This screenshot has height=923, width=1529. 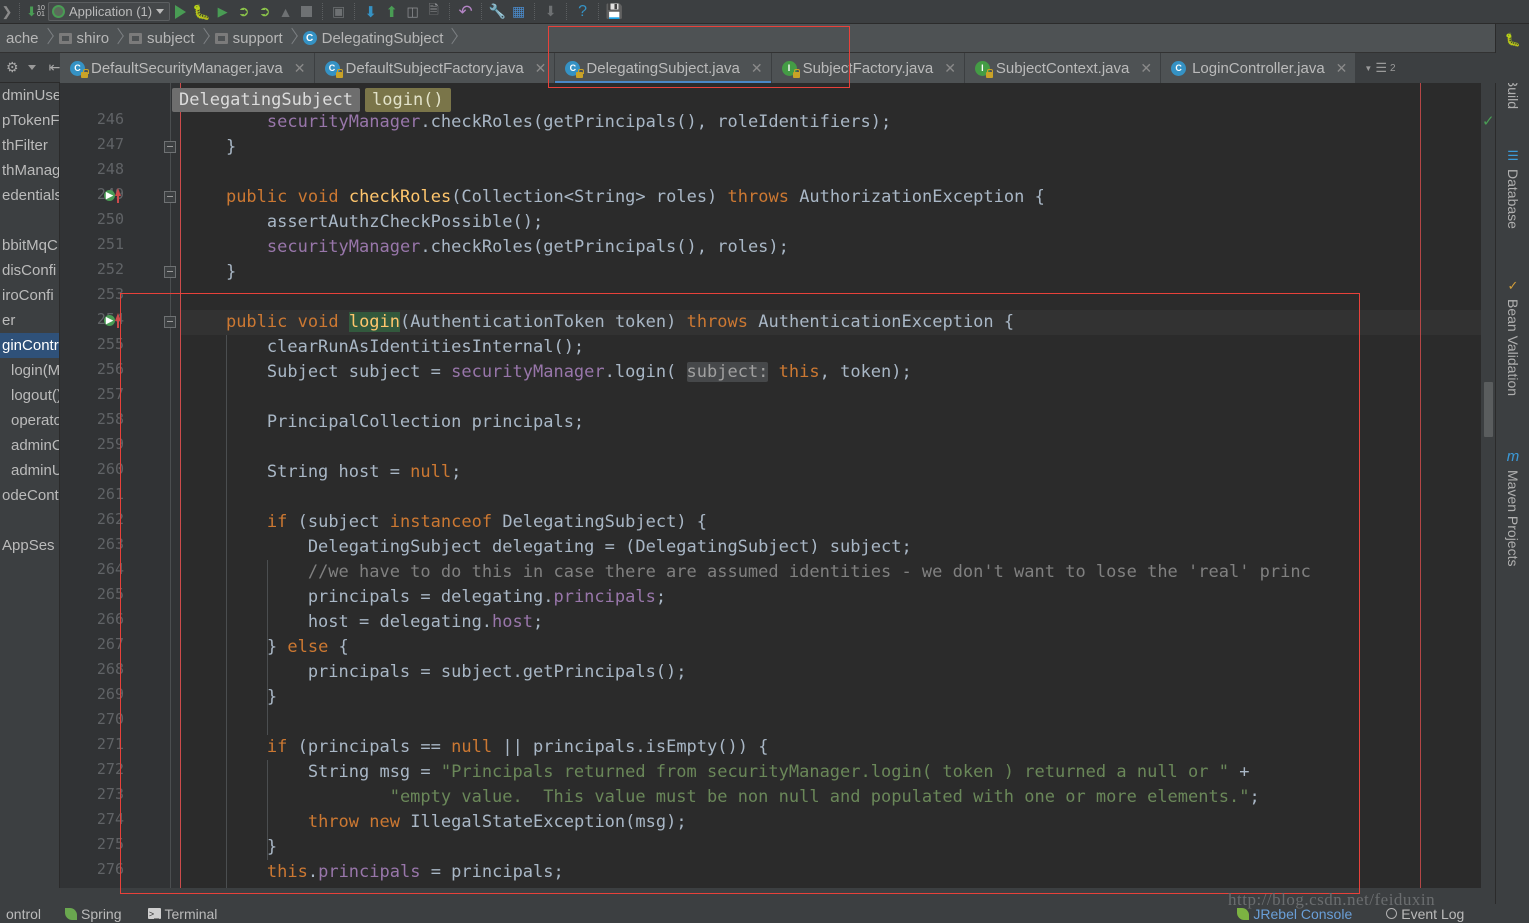 I want to click on chevron-down-icon: ▼, so click(x=1368, y=68).